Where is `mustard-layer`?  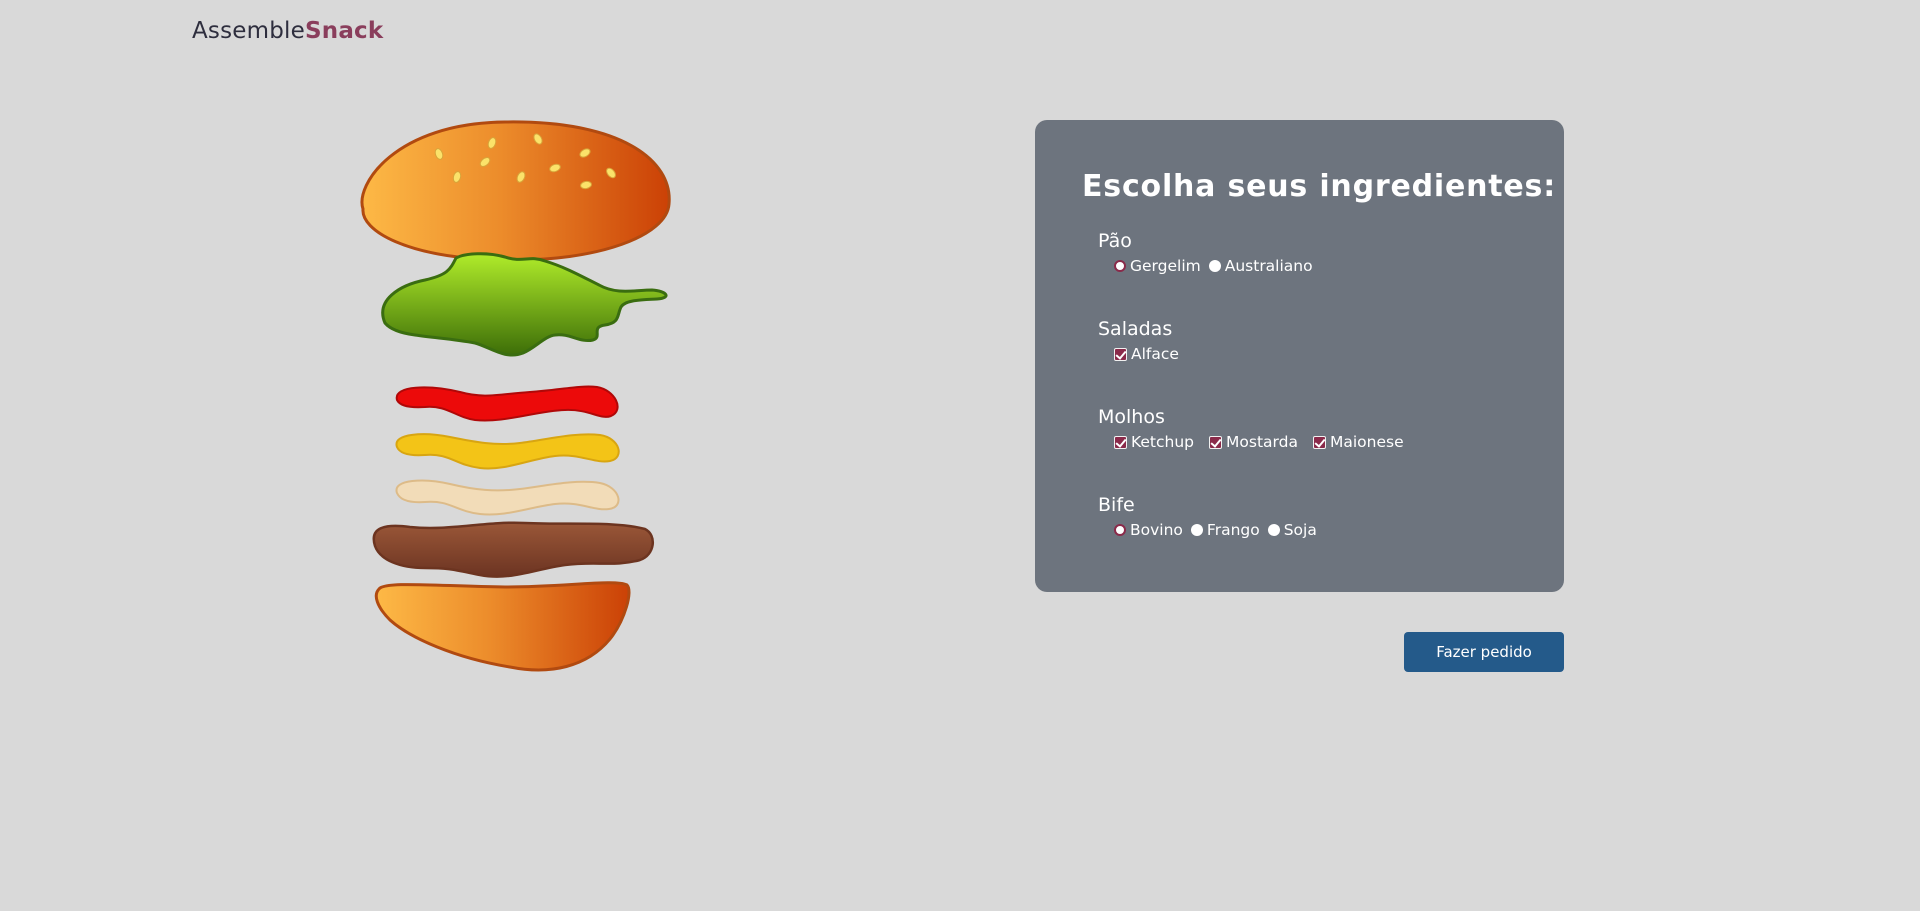 mustard-layer is located at coordinates (507, 451).